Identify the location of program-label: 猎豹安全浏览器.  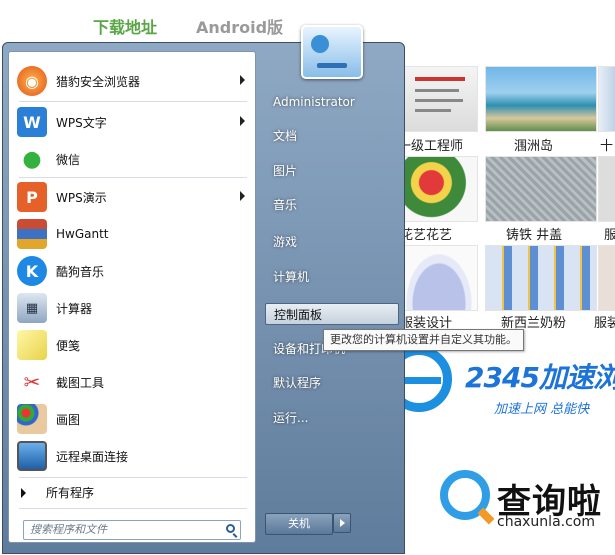
(98, 81).